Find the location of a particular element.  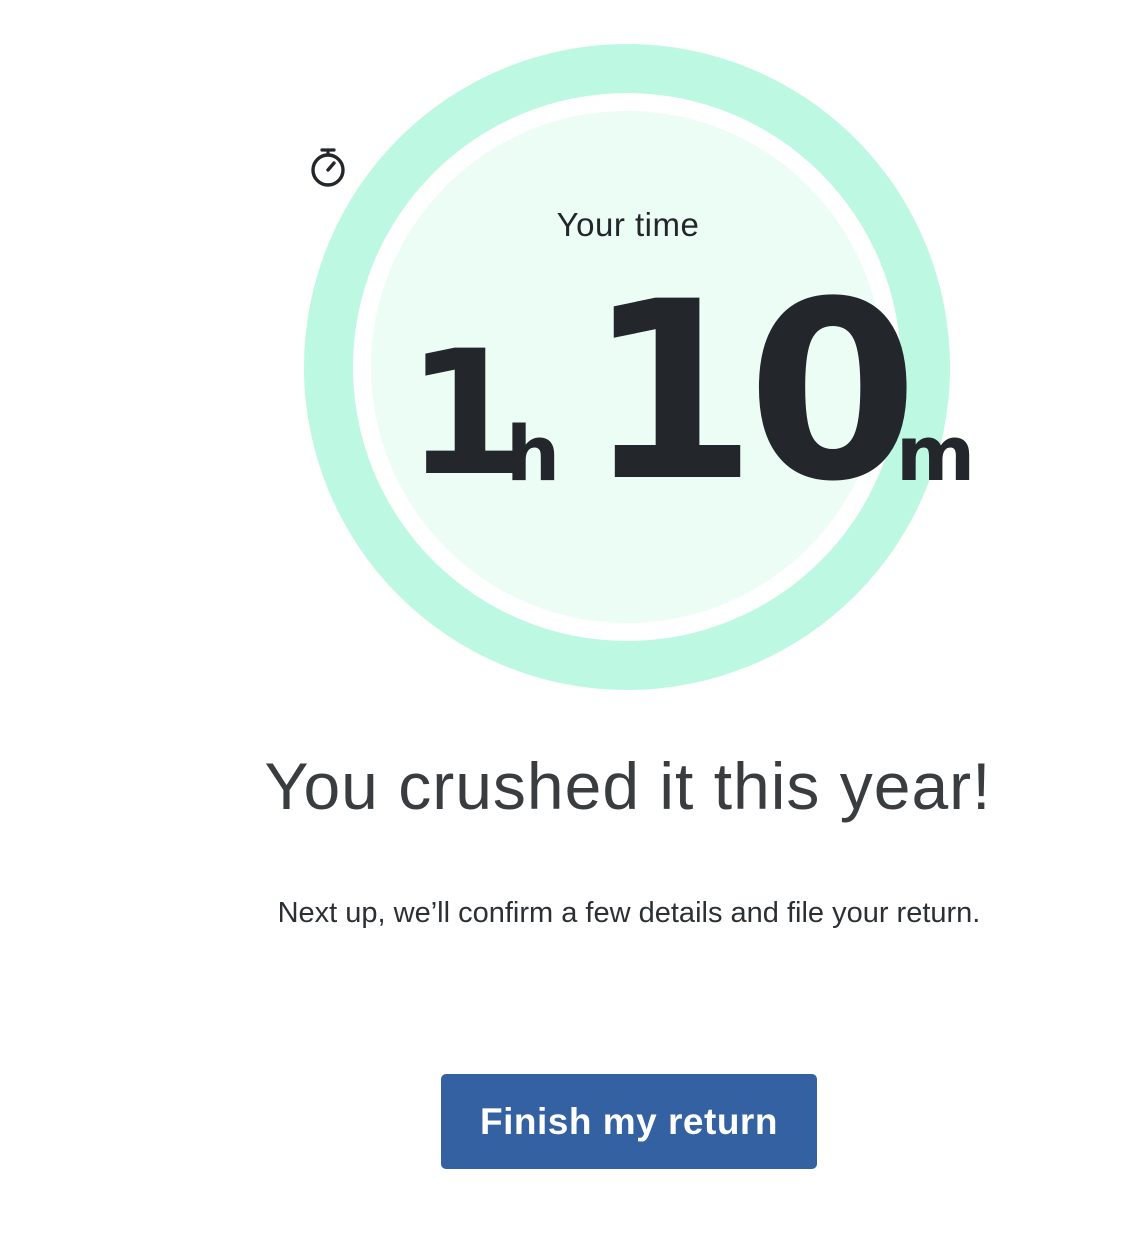

finish-return-button: Finish my return is located at coordinates (629, 1121).